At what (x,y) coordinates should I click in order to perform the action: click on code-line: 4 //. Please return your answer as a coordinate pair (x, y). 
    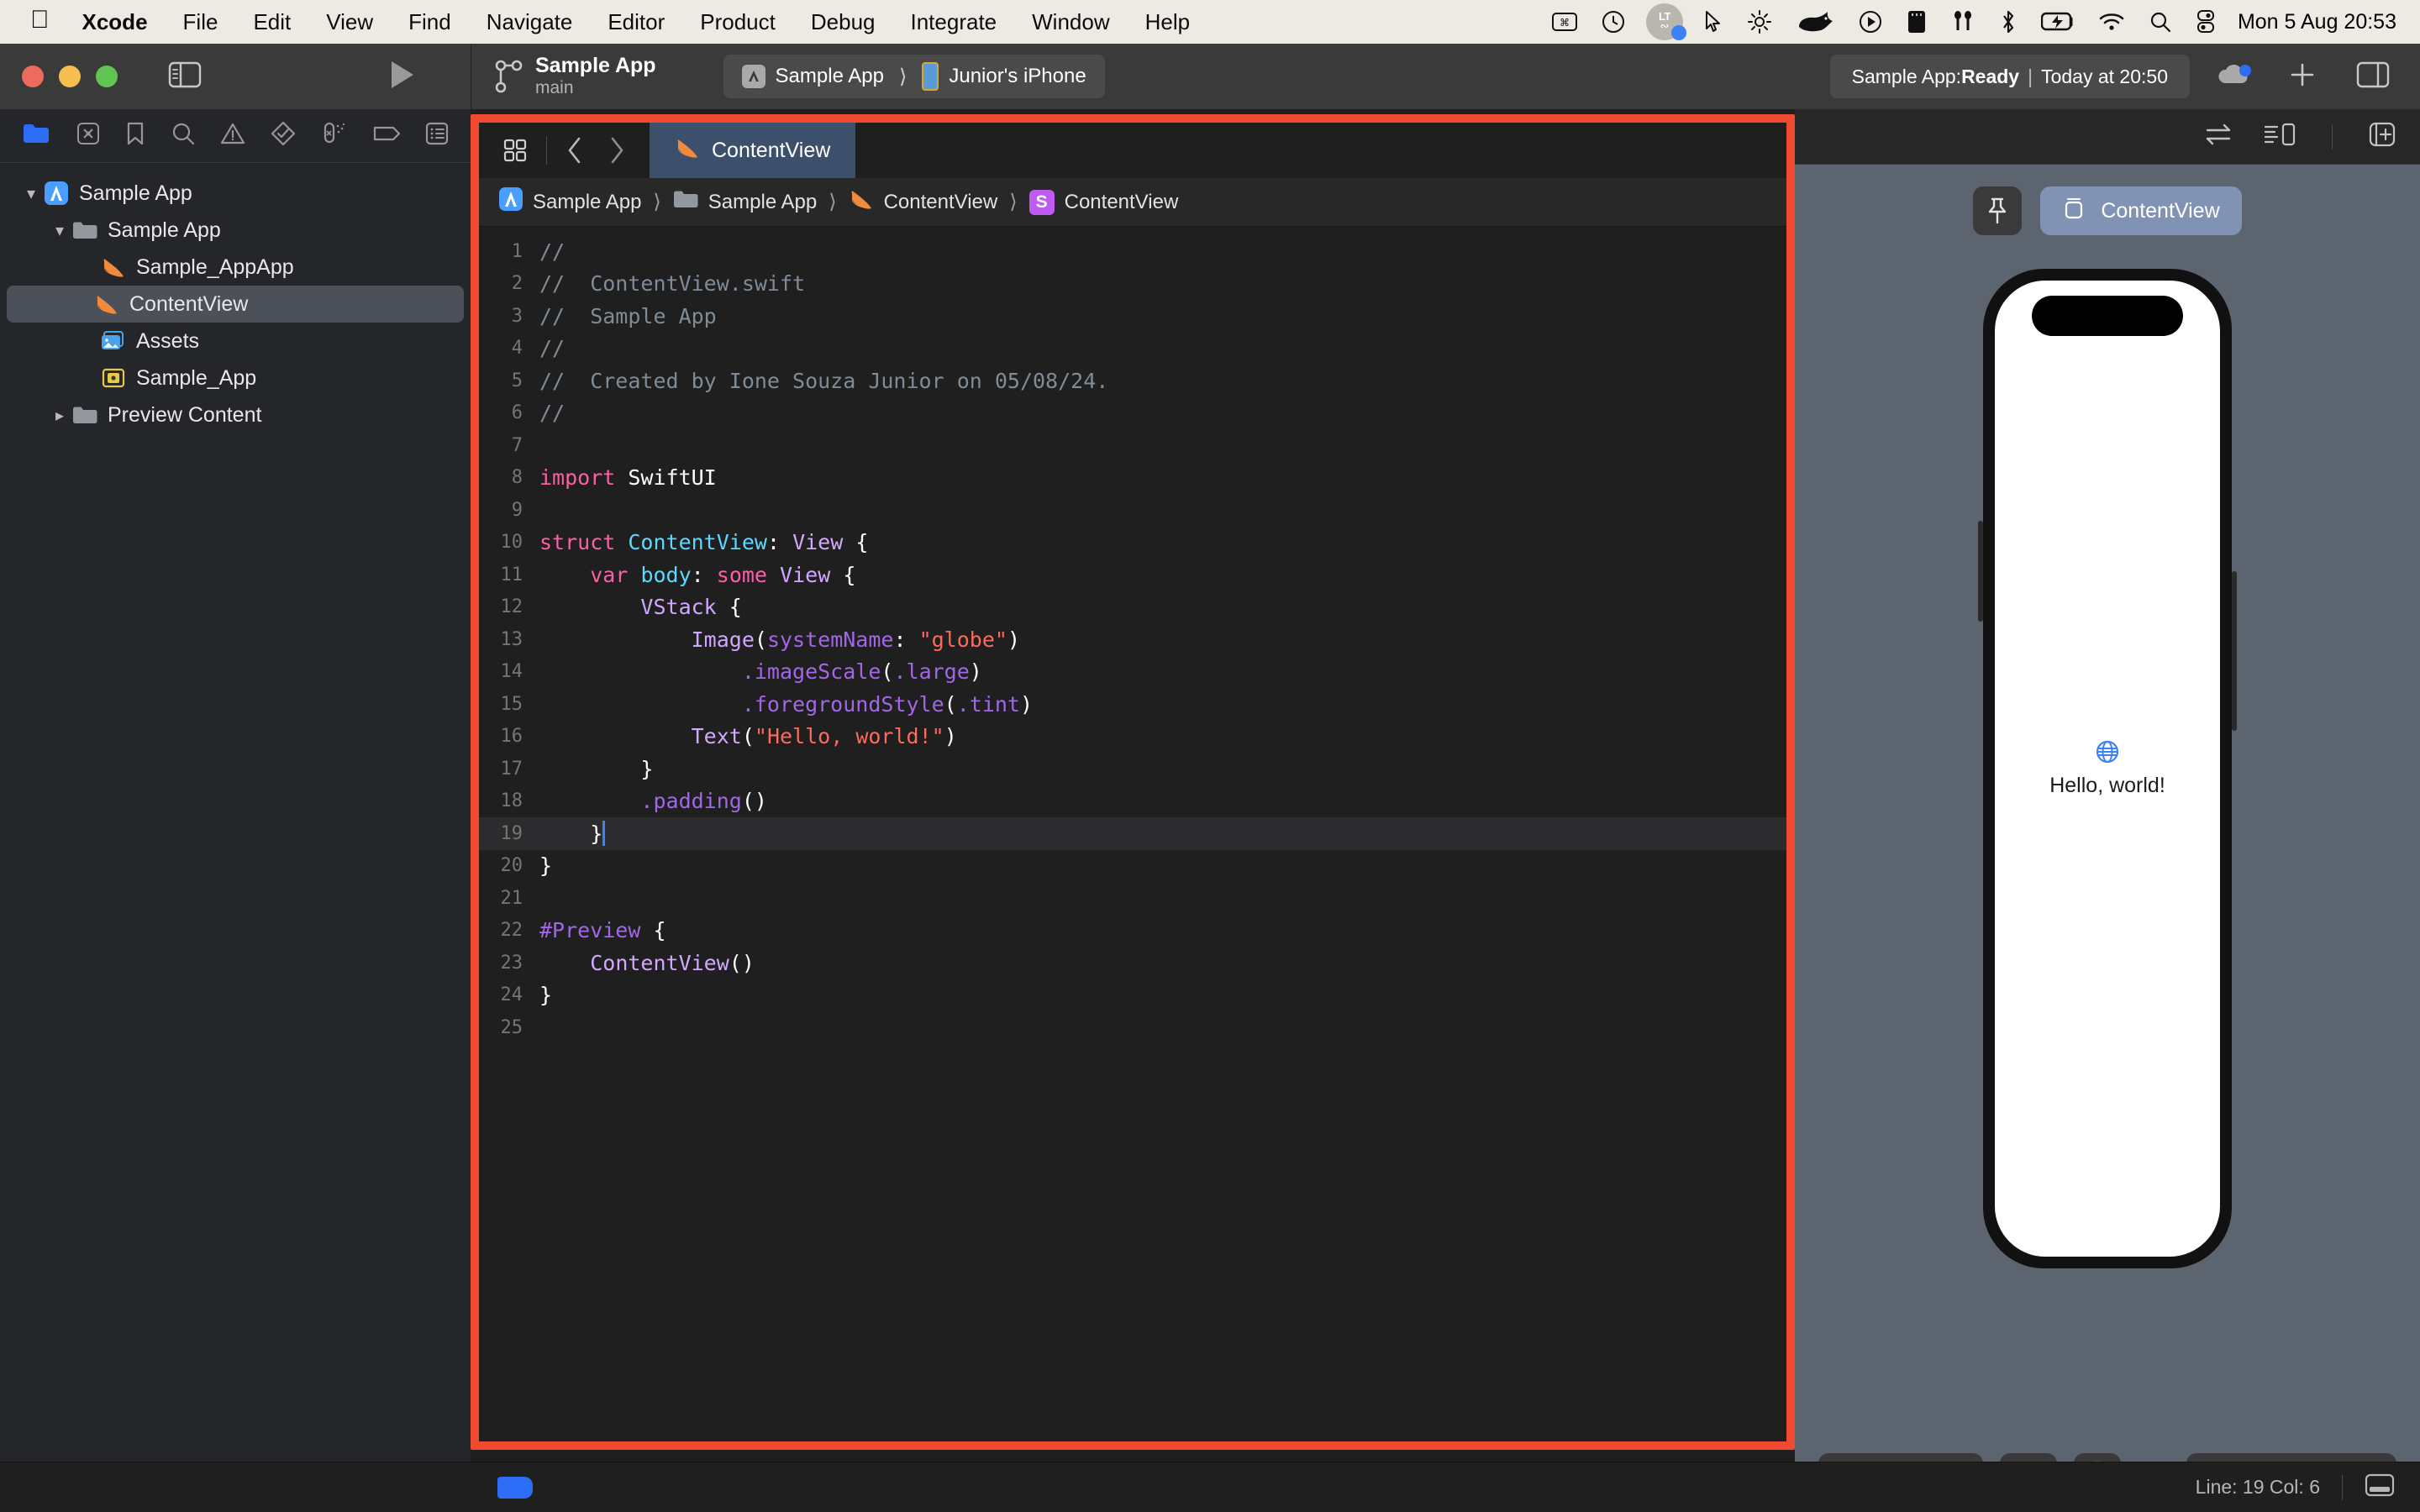
    Looking at the image, I should click on (1133, 349).